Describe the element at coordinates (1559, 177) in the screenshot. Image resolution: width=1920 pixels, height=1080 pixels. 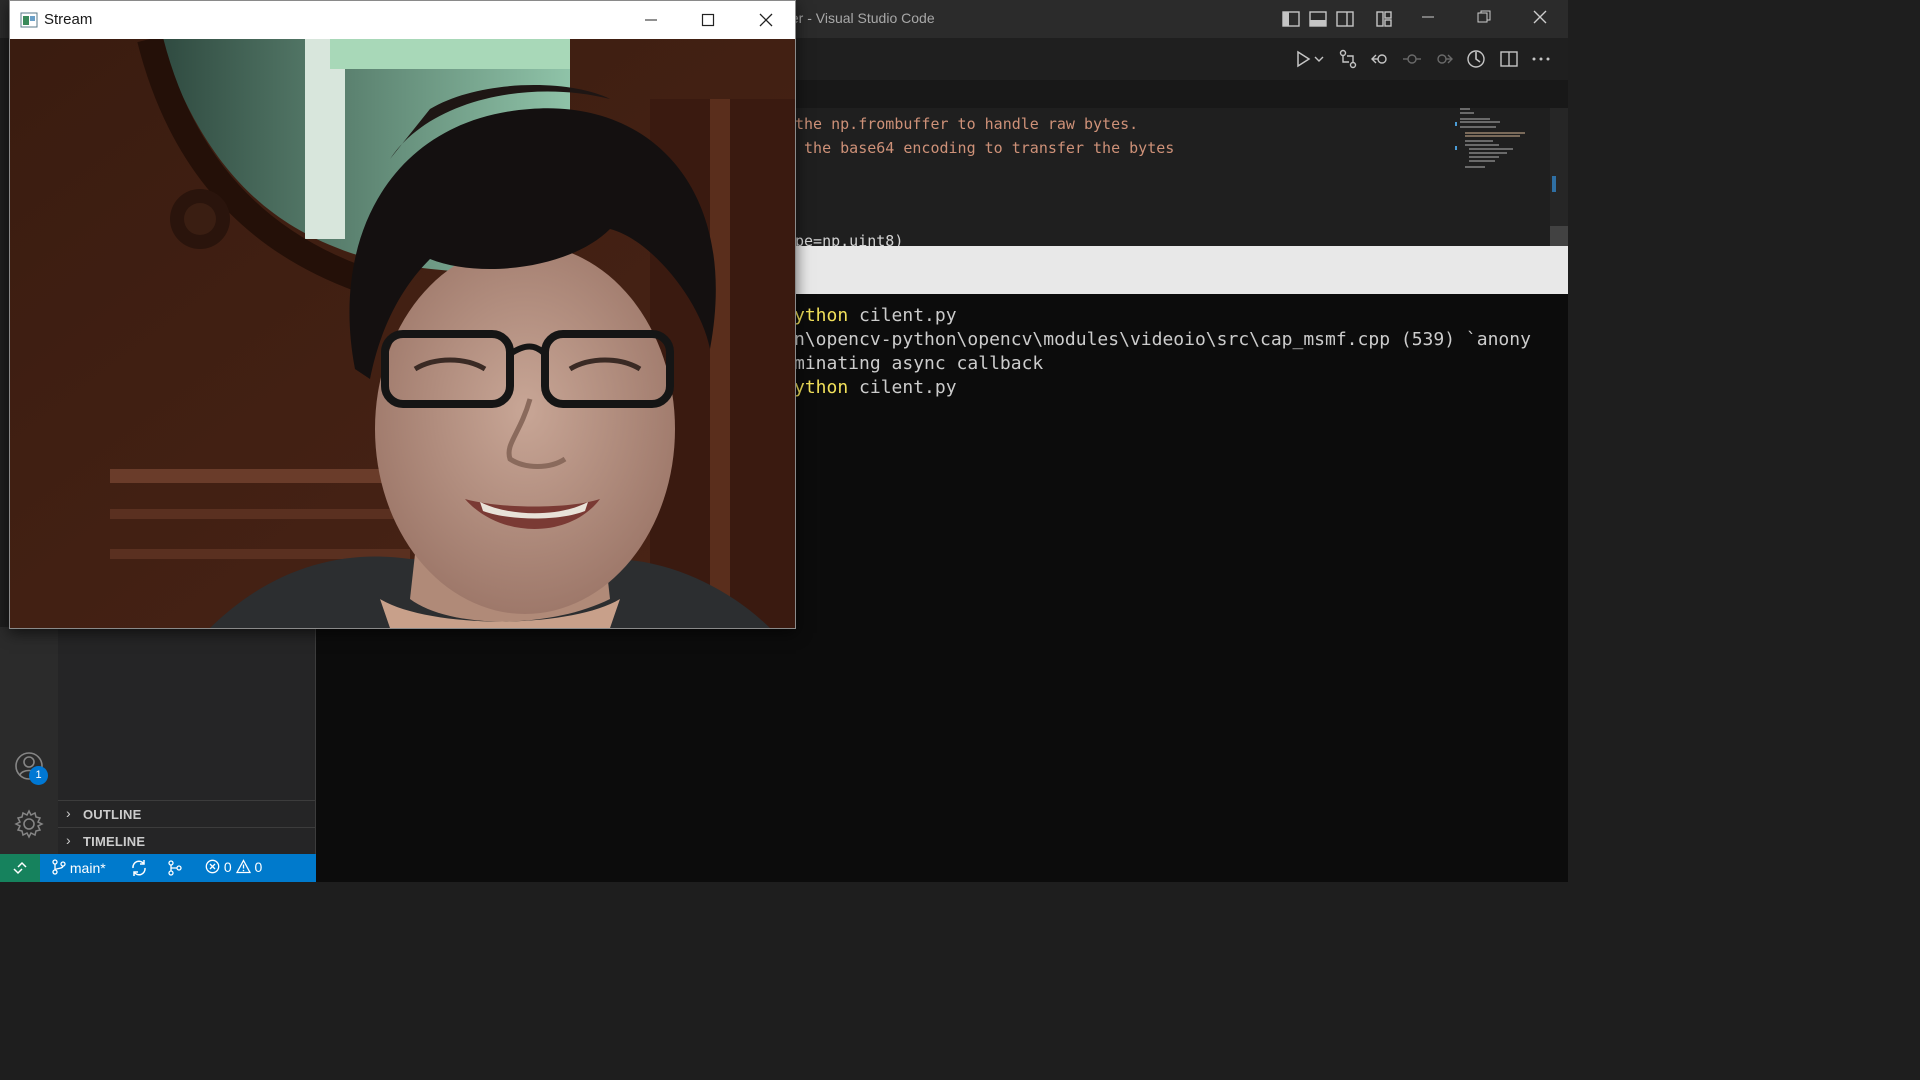
I see `editor-scrollbar` at that location.